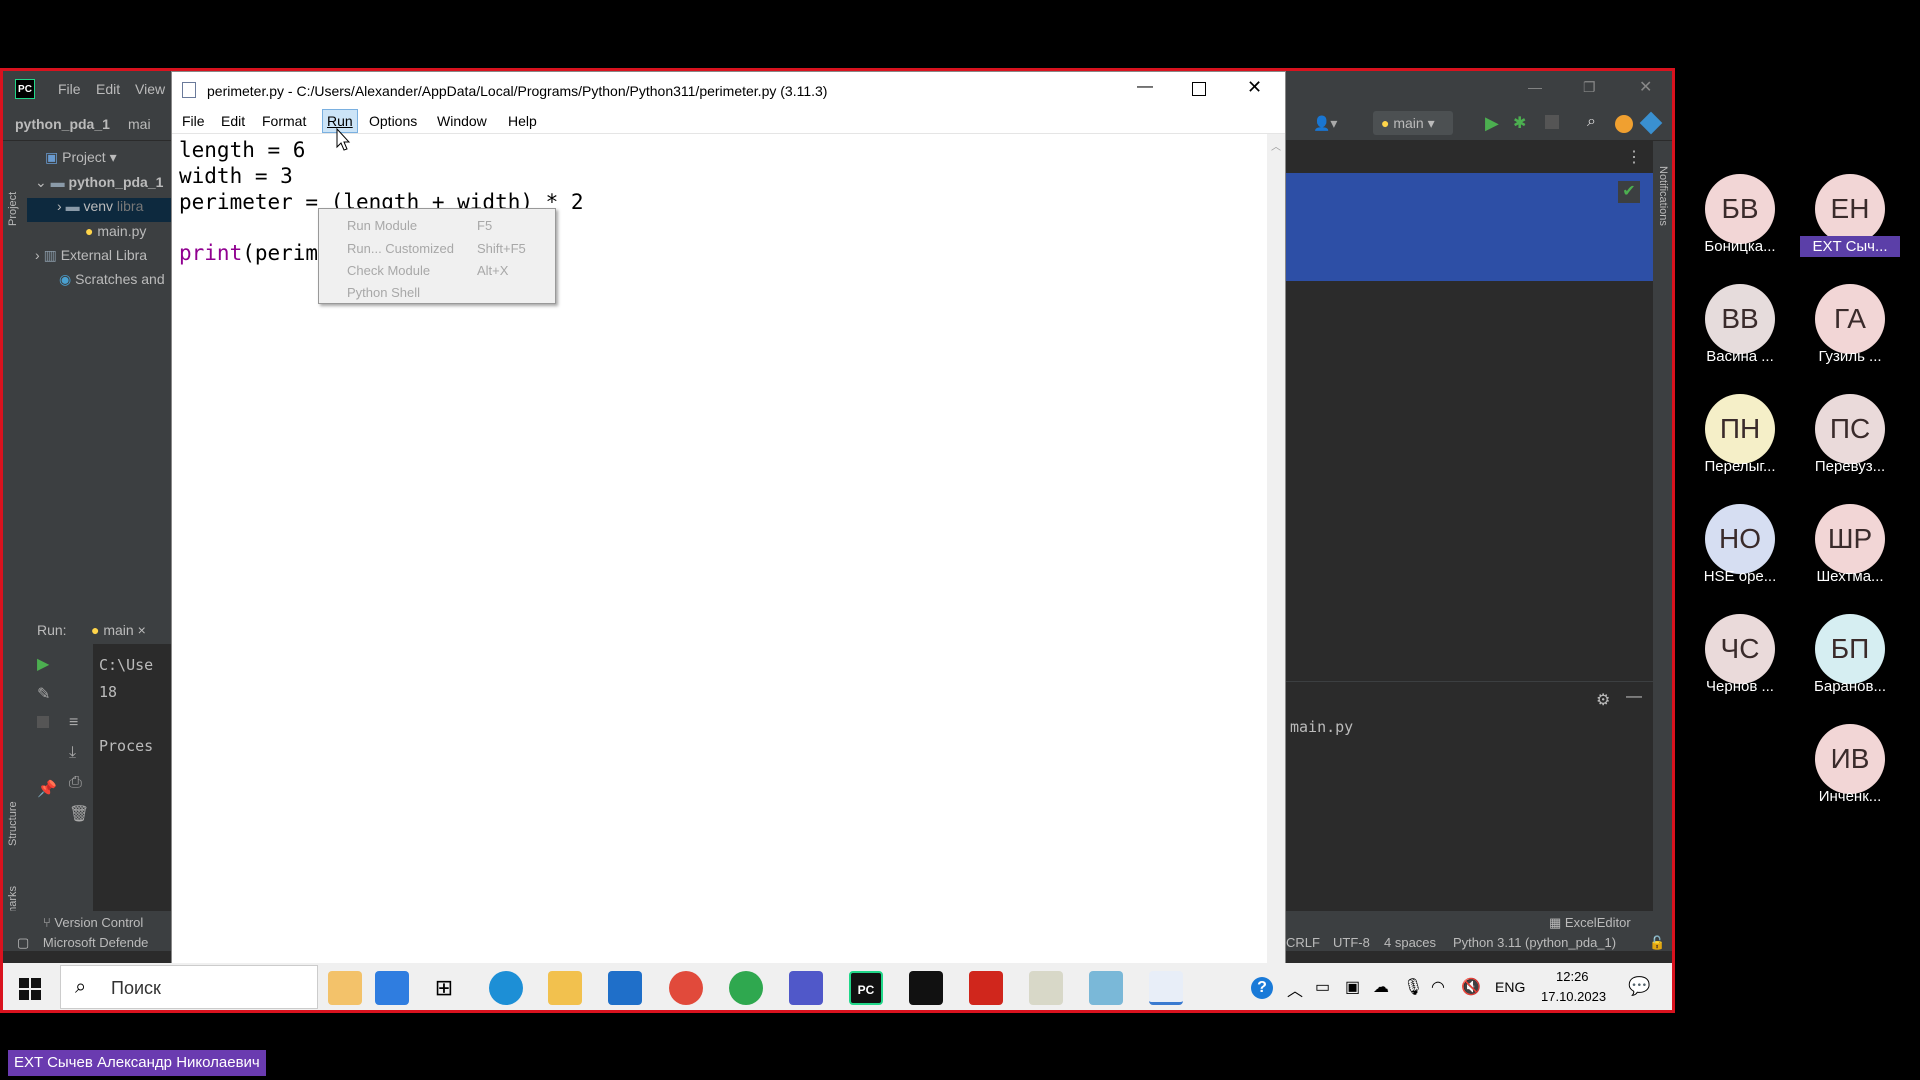 This screenshot has height=1080, width=1920. I want to click on avatar: ЧС, so click(1740, 649).